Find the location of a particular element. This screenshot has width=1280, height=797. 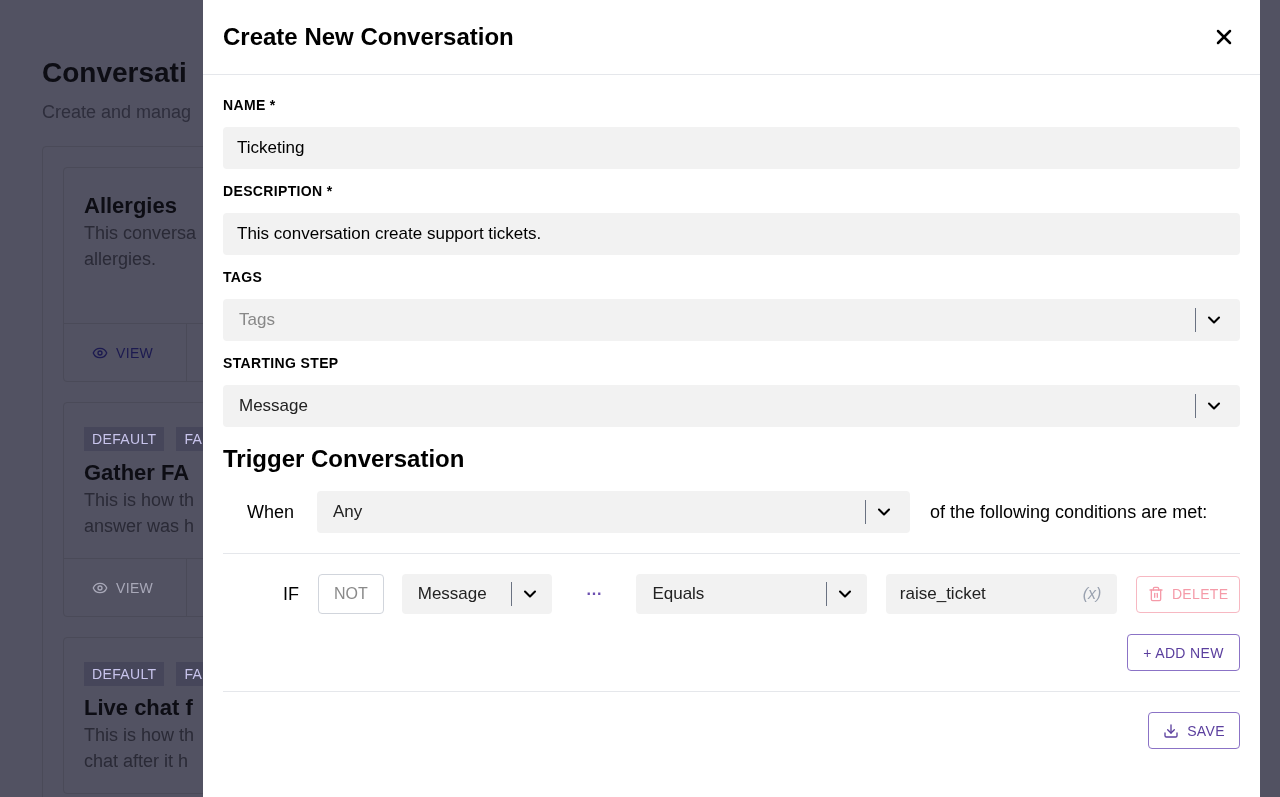

text-field: Ticketing is located at coordinates (731, 148).